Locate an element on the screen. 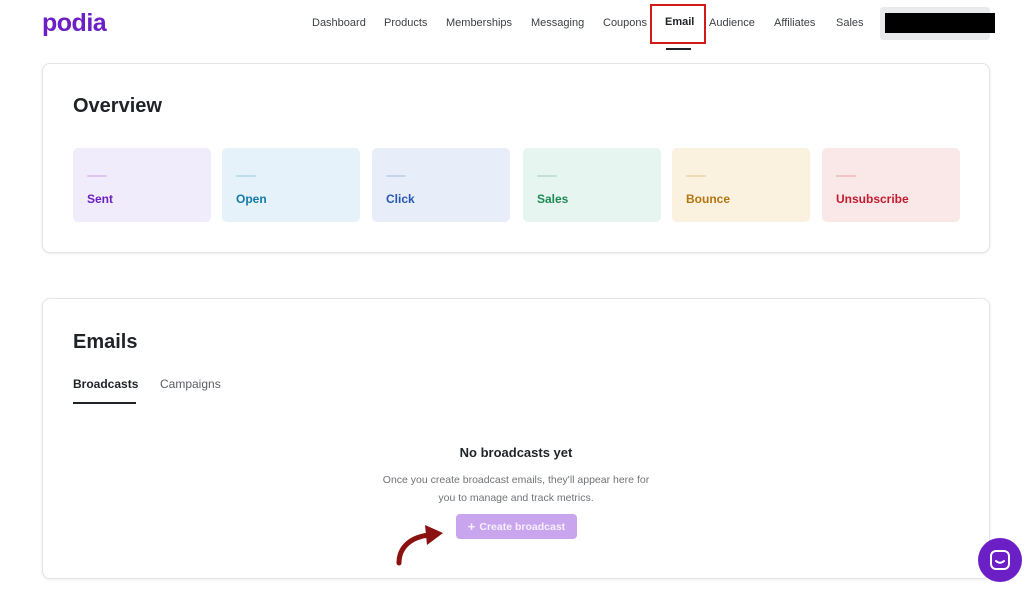 The height and width of the screenshot is (590, 1036). tab-campaigns: Campaigns is located at coordinates (190, 384).